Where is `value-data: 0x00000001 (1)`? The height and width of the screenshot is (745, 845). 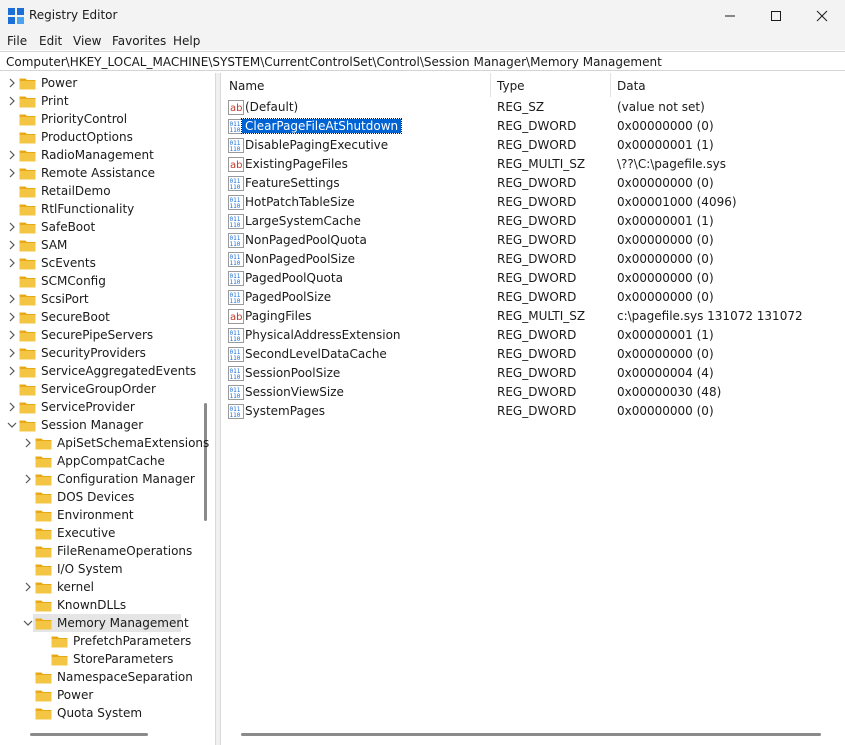
value-data: 0x00000001 (1) is located at coordinates (665, 221).